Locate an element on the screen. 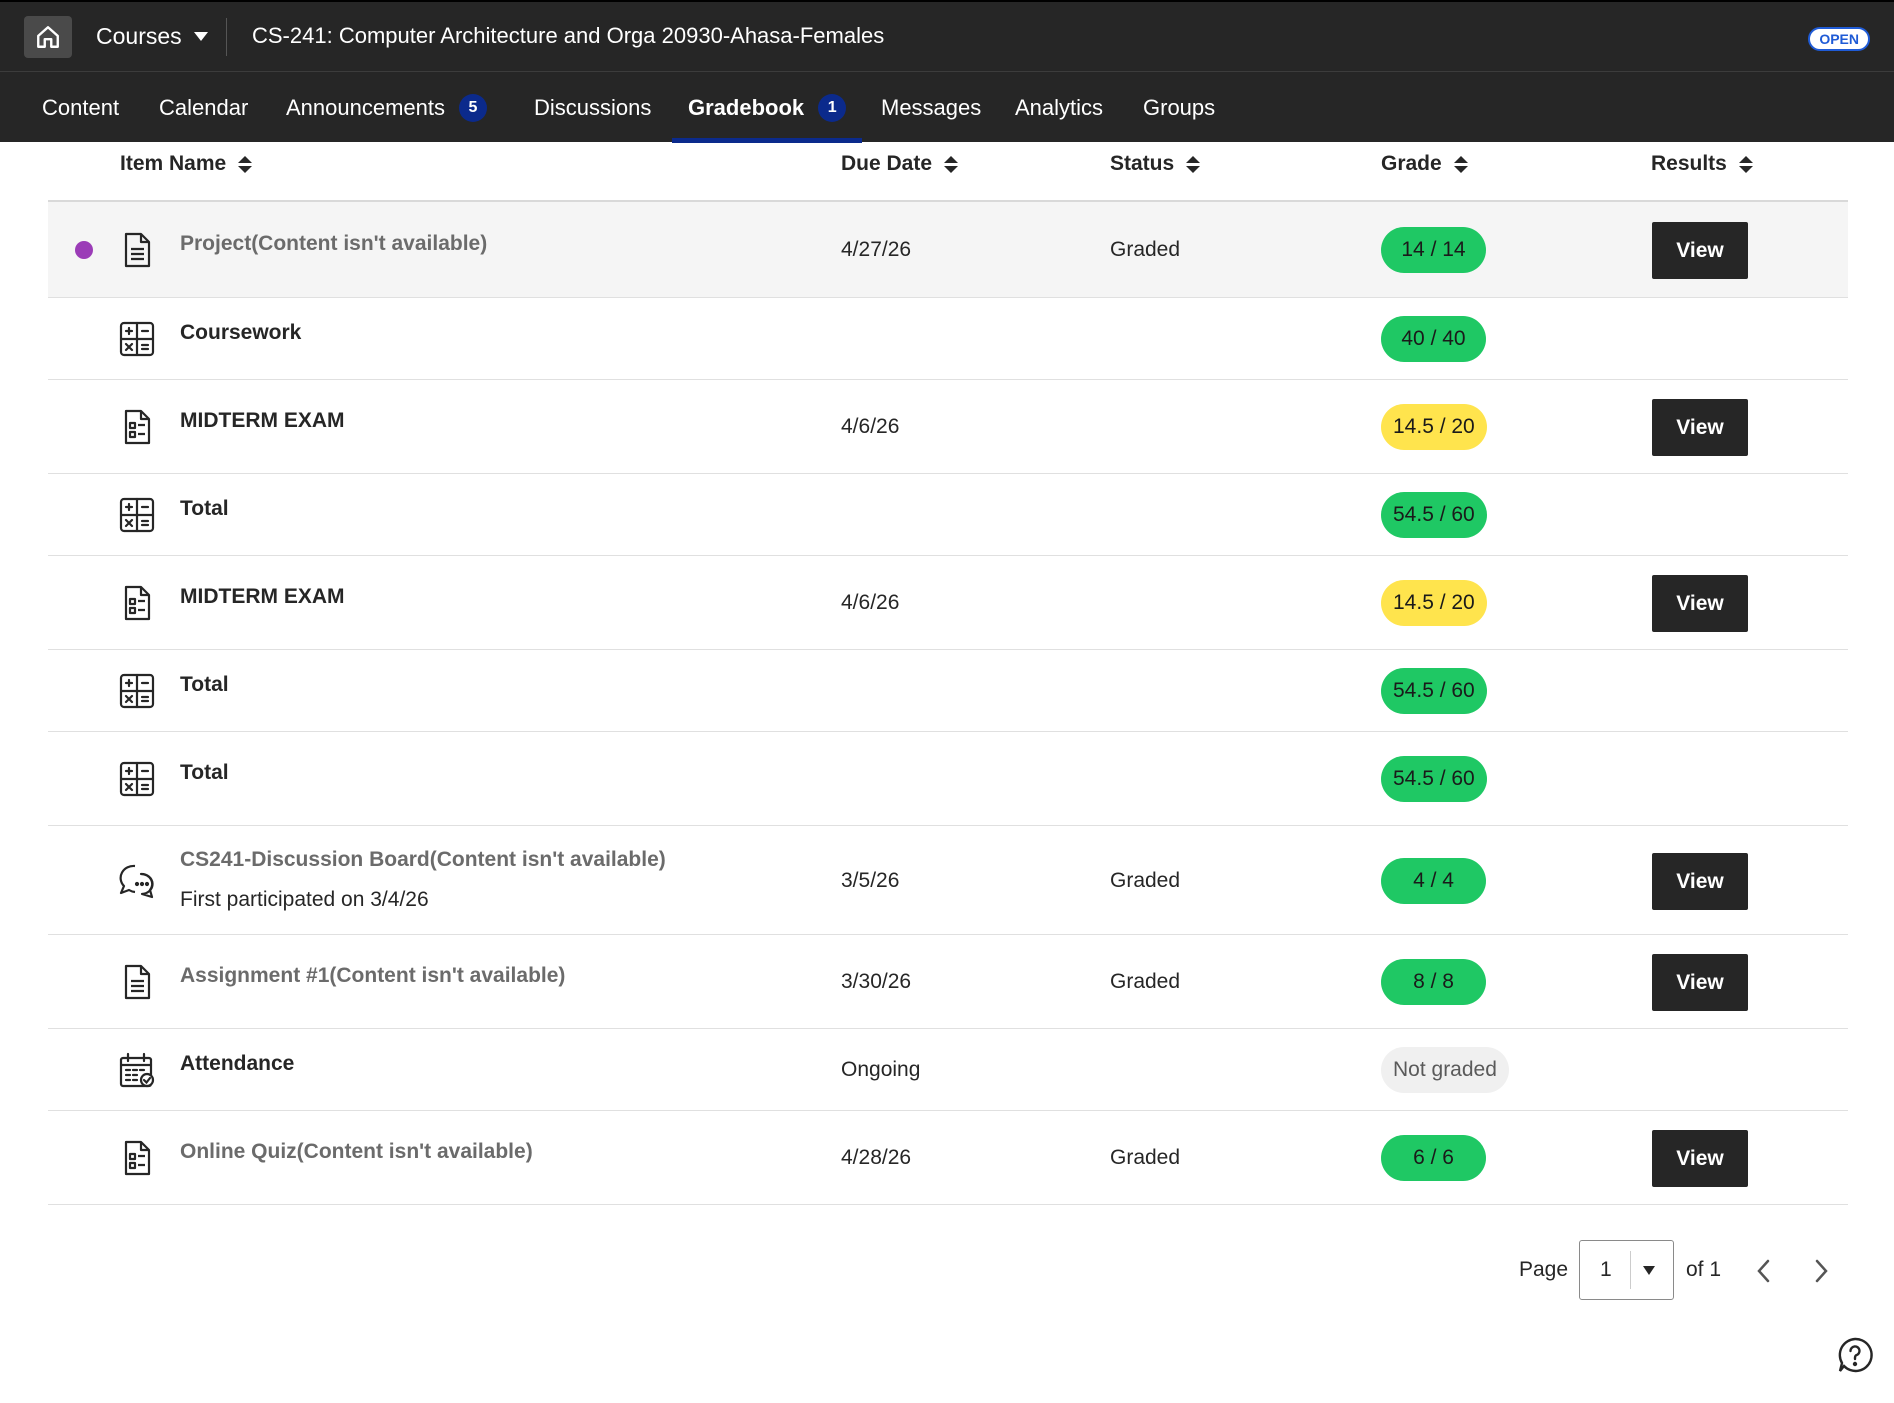  tab-messages: Messages is located at coordinates (931, 107).